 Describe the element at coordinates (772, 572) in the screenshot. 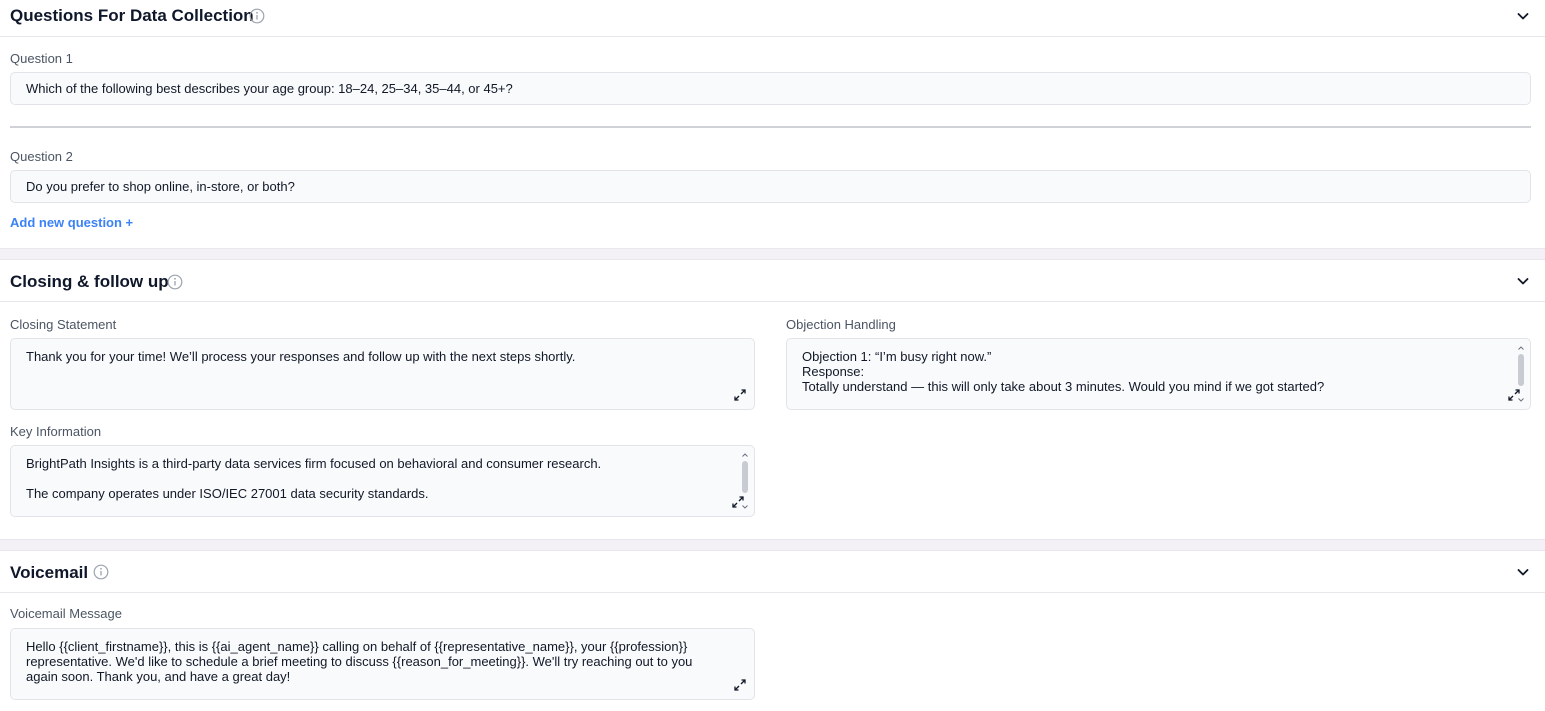

I see `voicemail-header: Voicemail` at that location.